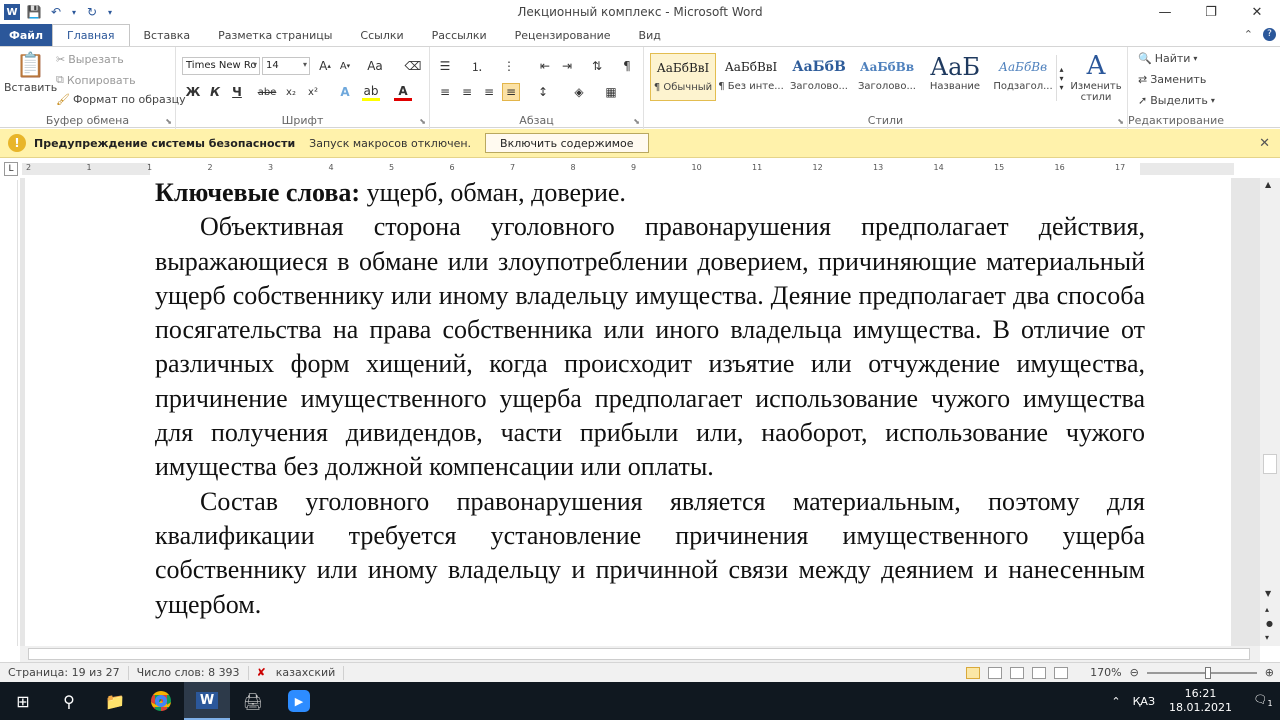 The width and height of the screenshot is (1280, 720). I want to click on word-count: Число слов: 8 393, so click(189, 672).